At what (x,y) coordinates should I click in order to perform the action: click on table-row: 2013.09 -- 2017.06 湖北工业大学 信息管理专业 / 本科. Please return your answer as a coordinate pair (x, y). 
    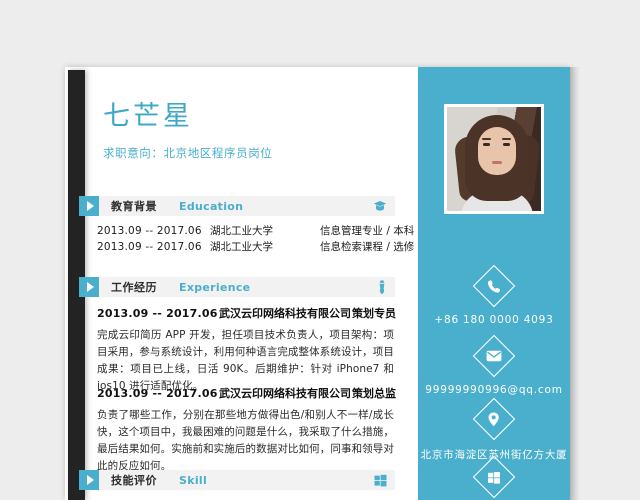
    Looking at the image, I should click on (255, 231).